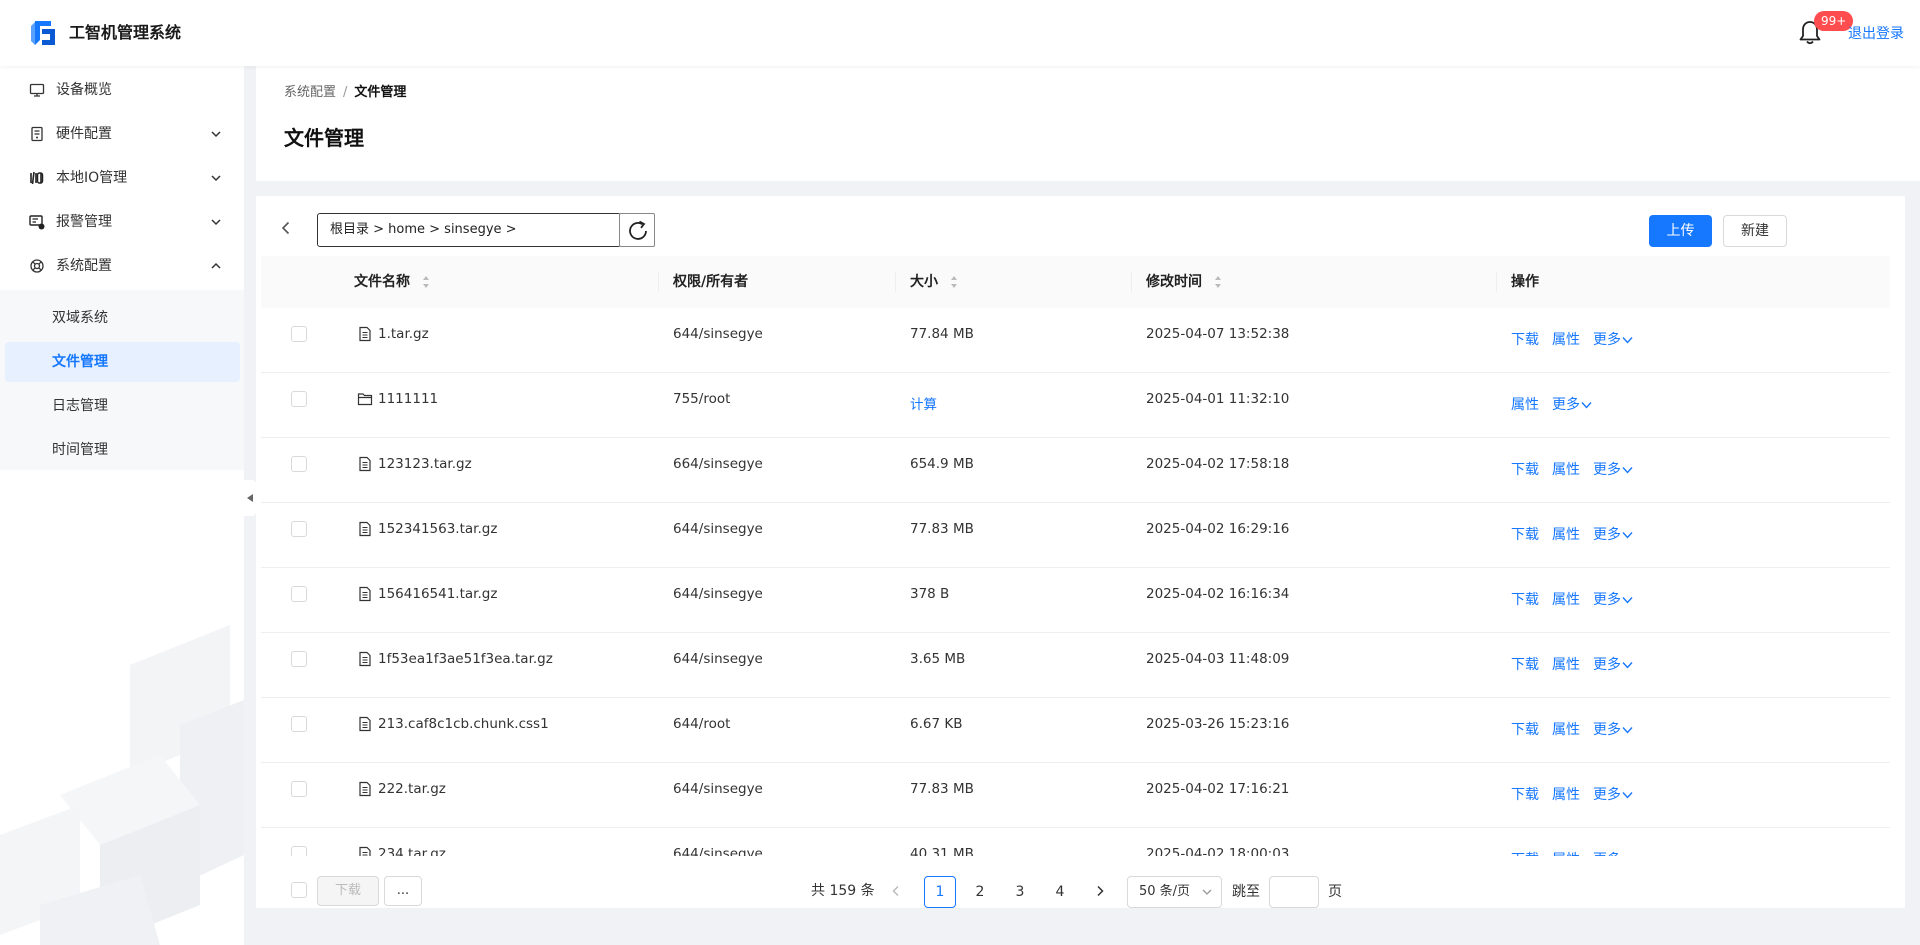  Describe the element at coordinates (1060, 892) in the screenshot. I see `page-4: 4` at that location.